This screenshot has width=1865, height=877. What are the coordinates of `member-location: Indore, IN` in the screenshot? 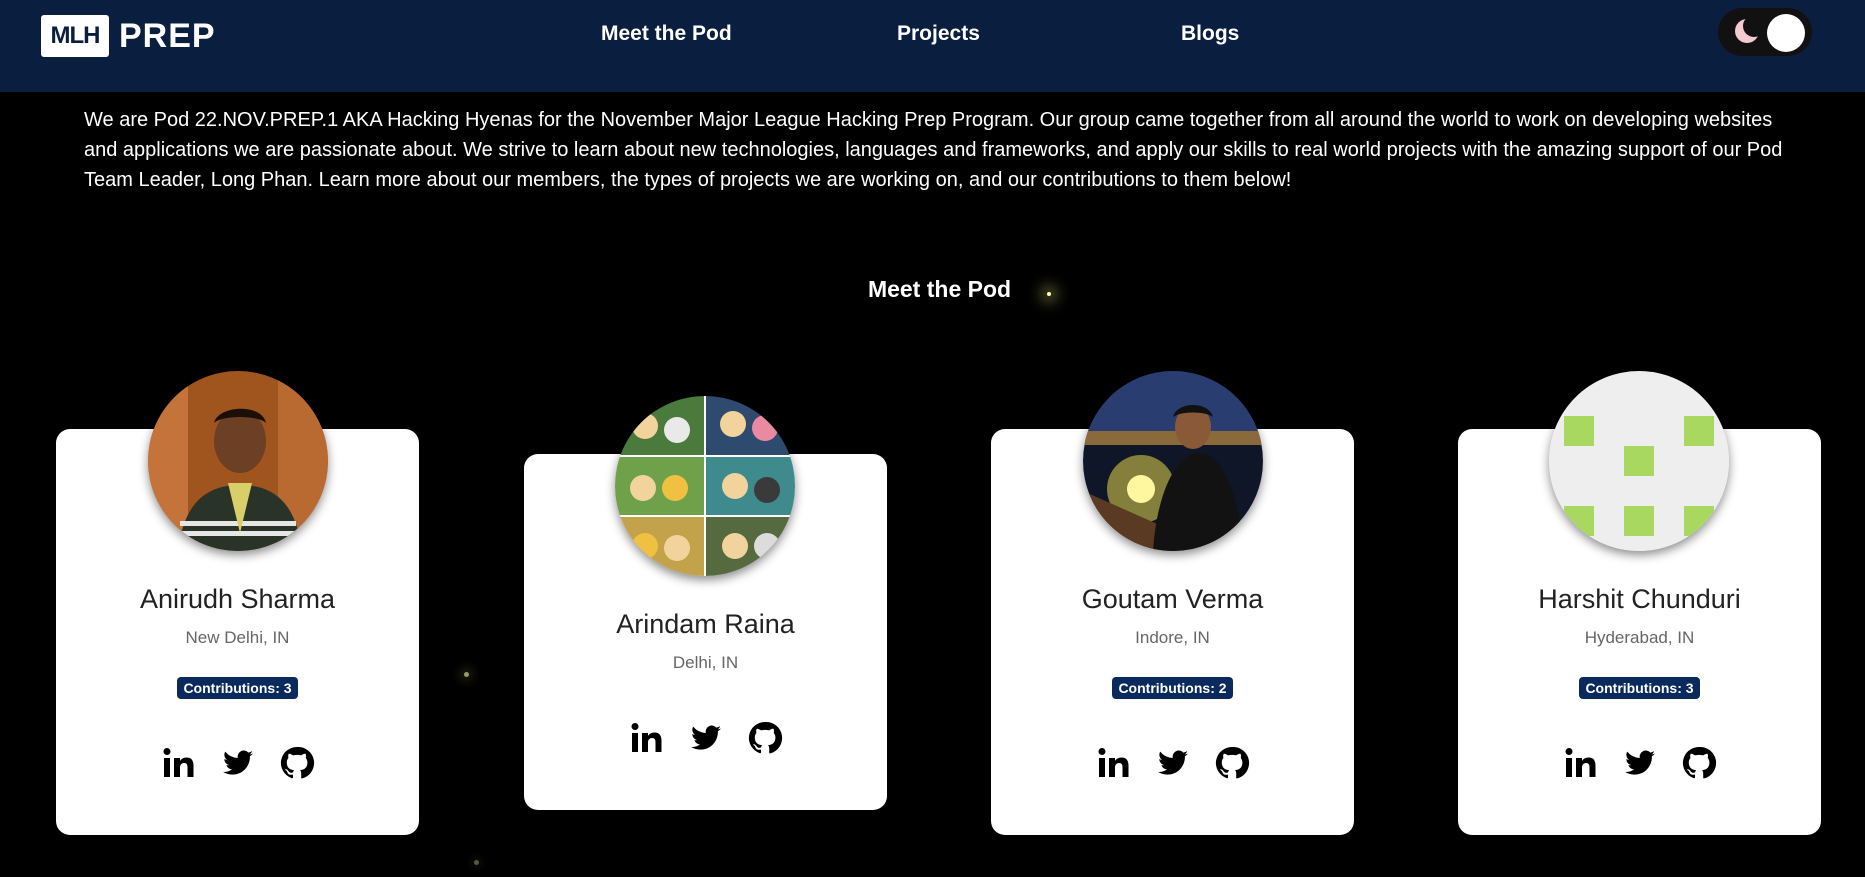 It's located at (1172, 637).